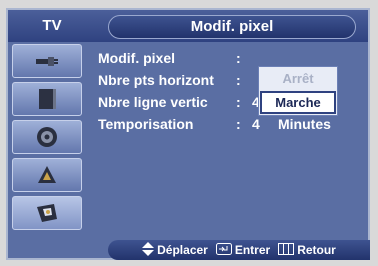 The width and height of the screenshot is (378, 266). I want to click on speaker-icon, so click(47, 137).